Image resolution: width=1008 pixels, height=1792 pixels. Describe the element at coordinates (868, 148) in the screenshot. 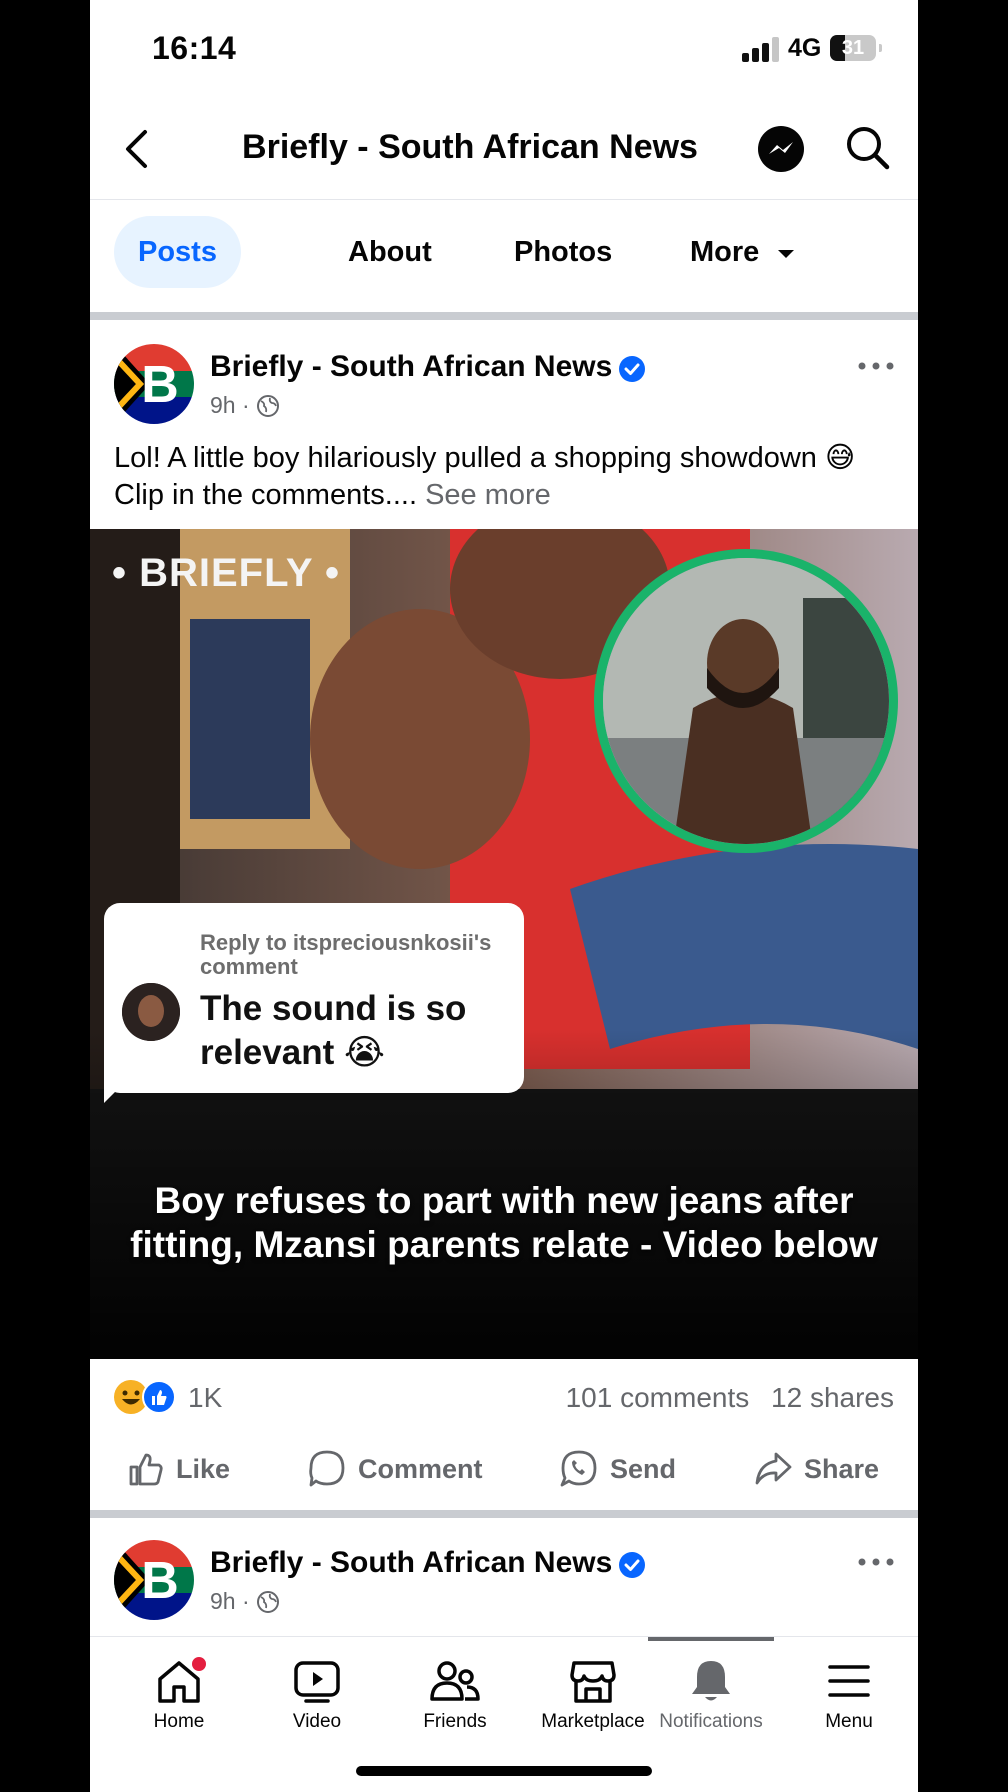

I see `search-icon` at that location.